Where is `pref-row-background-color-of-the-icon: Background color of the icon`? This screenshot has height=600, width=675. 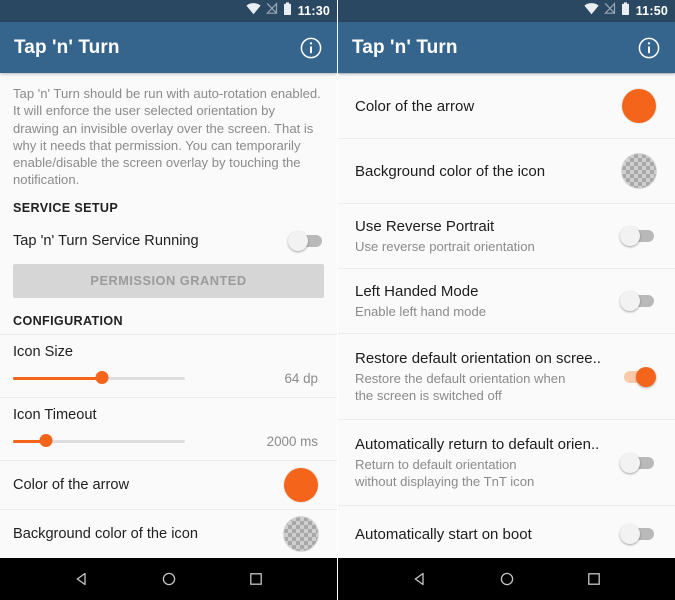 pref-row-background-color-of-the-icon: Background color of the icon is located at coordinates (506, 170).